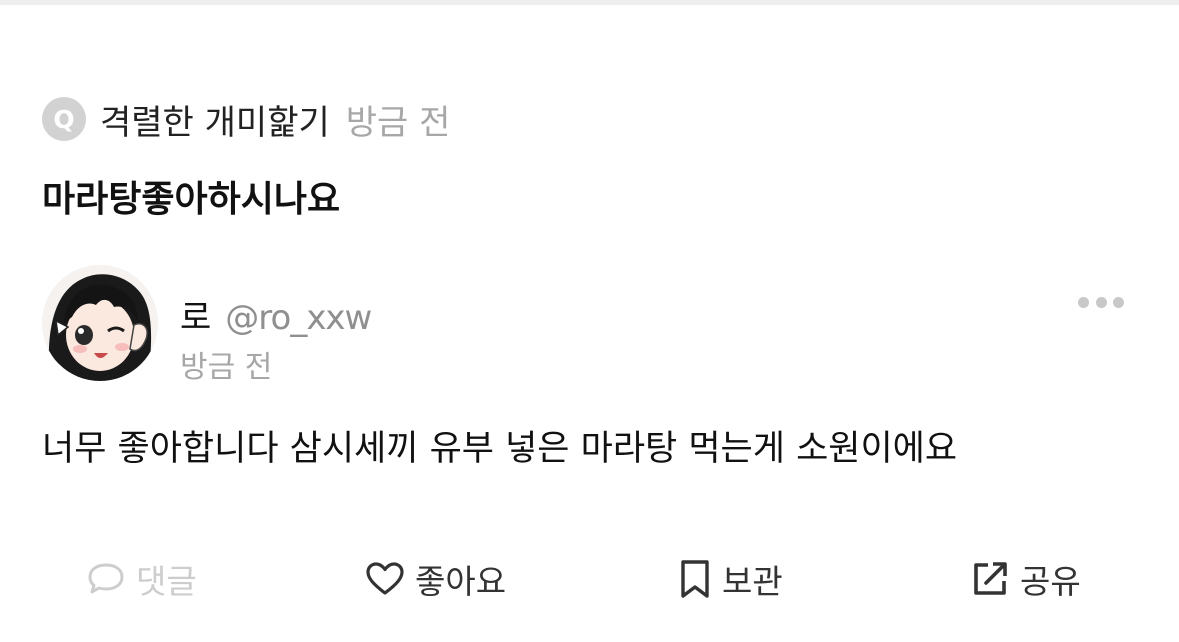 The height and width of the screenshot is (642, 1179). I want to click on share-button: 공유, so click(1025, 579).